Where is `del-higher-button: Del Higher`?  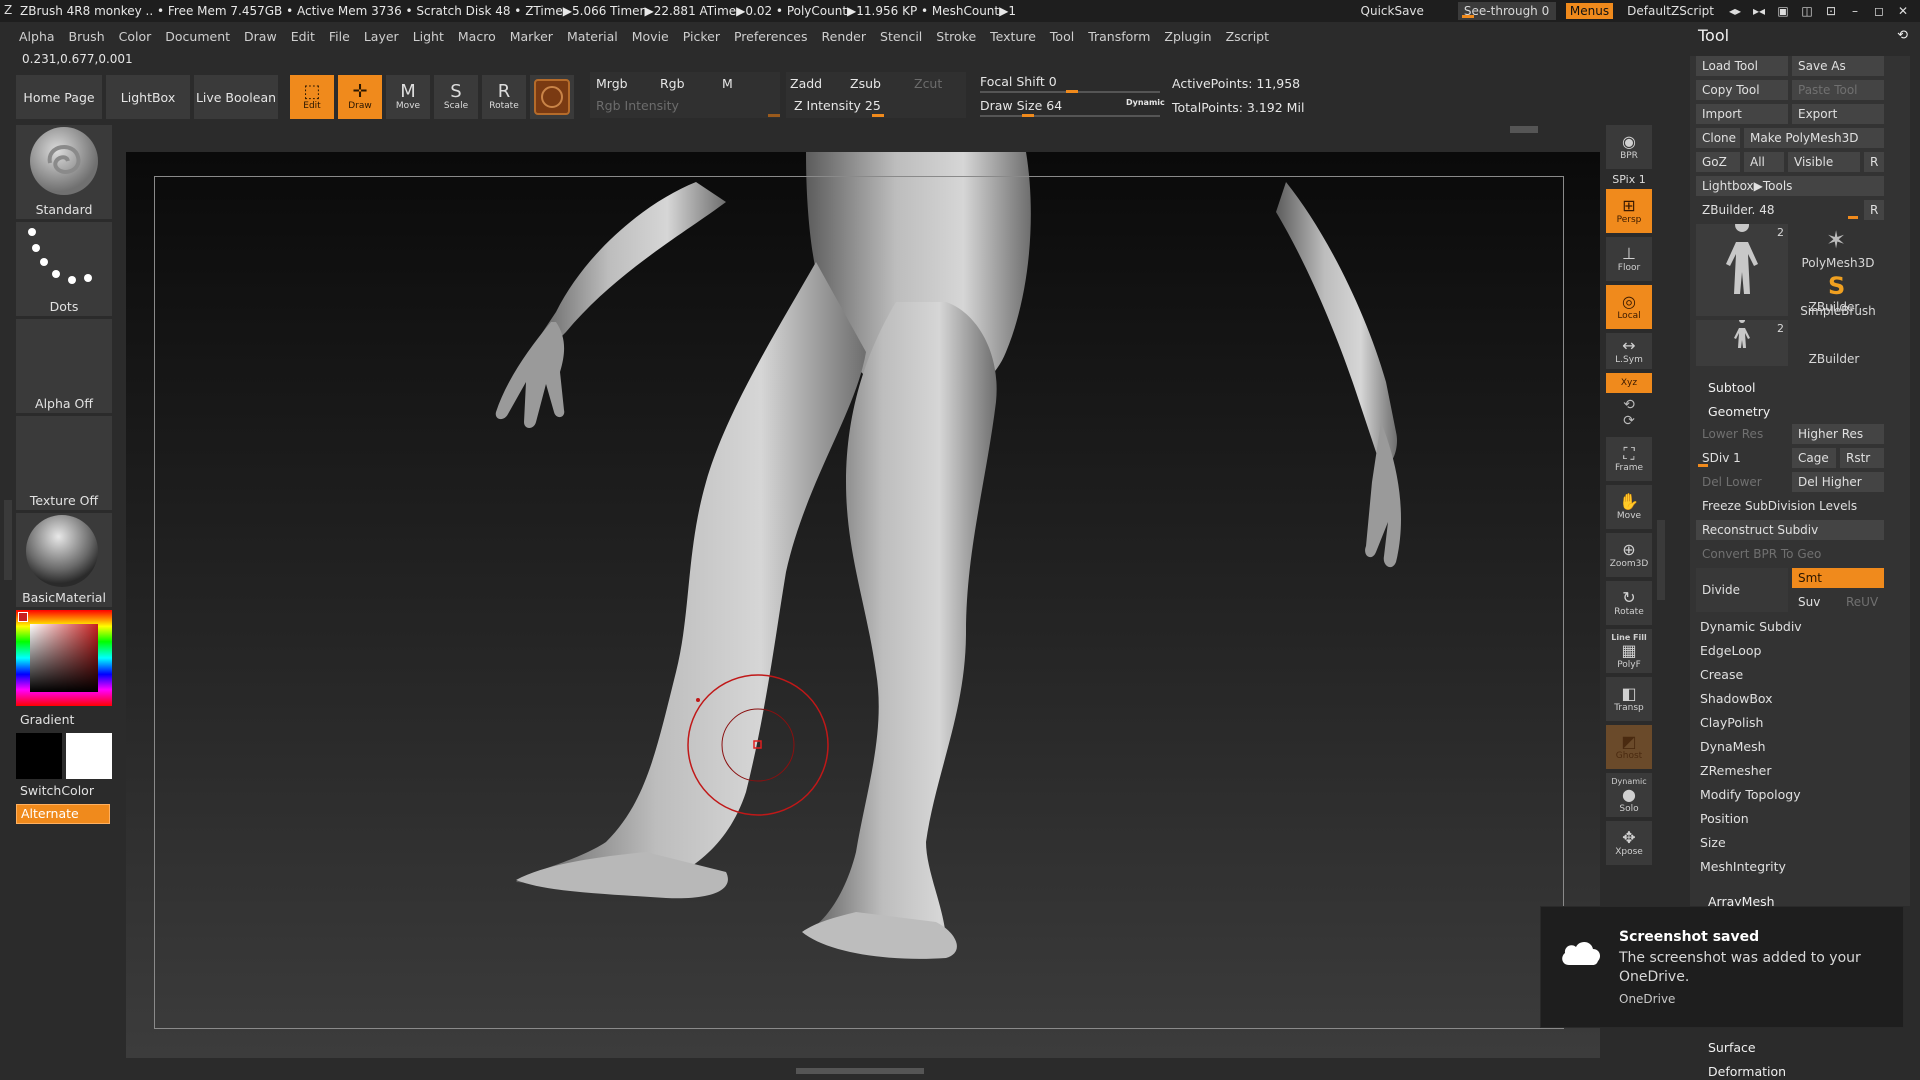 del-higher-button: Del Higher is located at coordinates (1838, 482).